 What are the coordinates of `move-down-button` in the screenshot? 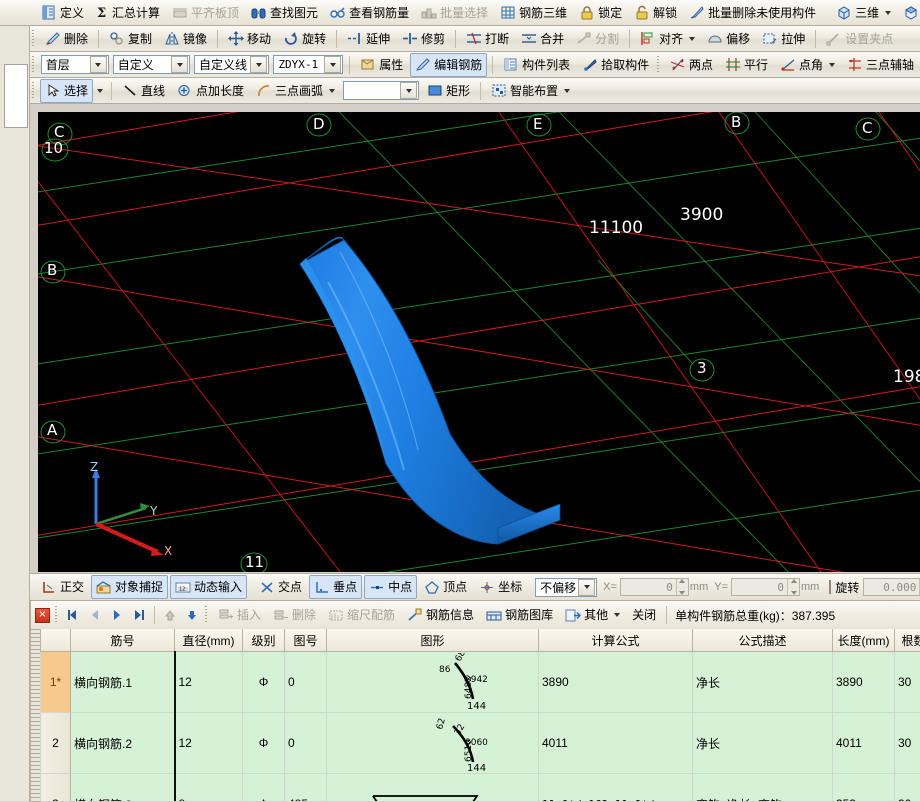 It's located at (192, 615).